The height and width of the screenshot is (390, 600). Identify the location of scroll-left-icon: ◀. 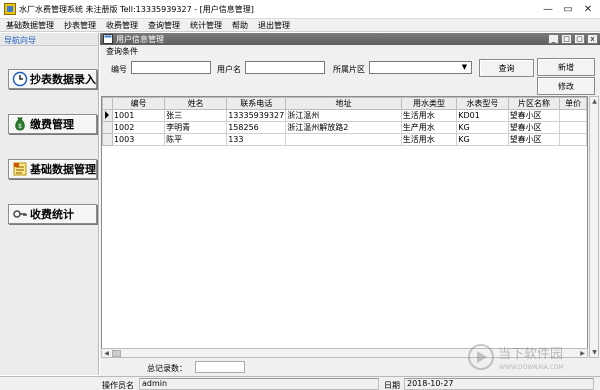
(106, 353).